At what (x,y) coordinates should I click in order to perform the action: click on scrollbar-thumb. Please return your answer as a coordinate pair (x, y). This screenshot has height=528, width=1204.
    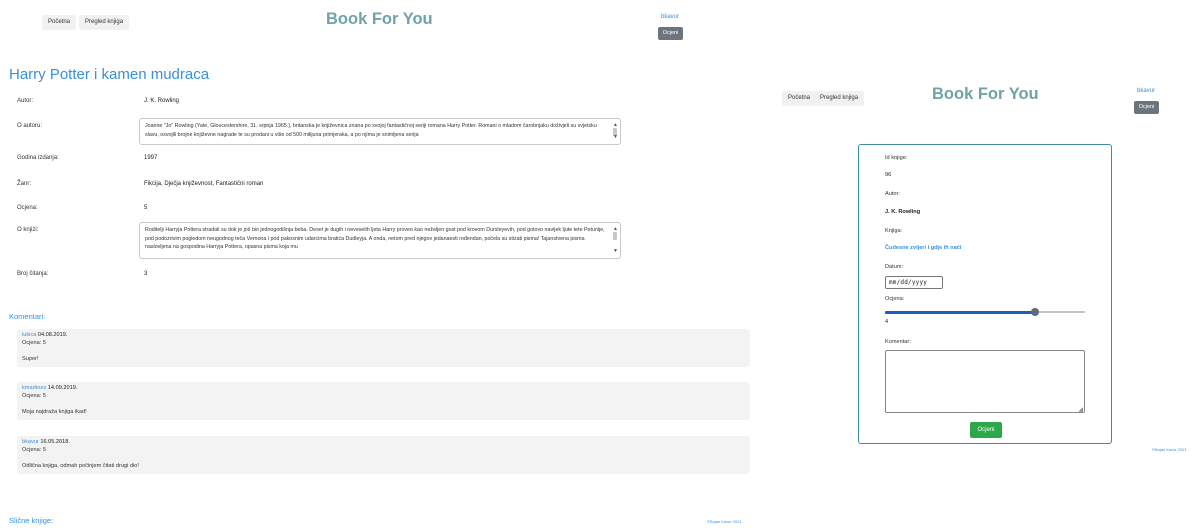
    Looking at the image, I should click on (615, 236).